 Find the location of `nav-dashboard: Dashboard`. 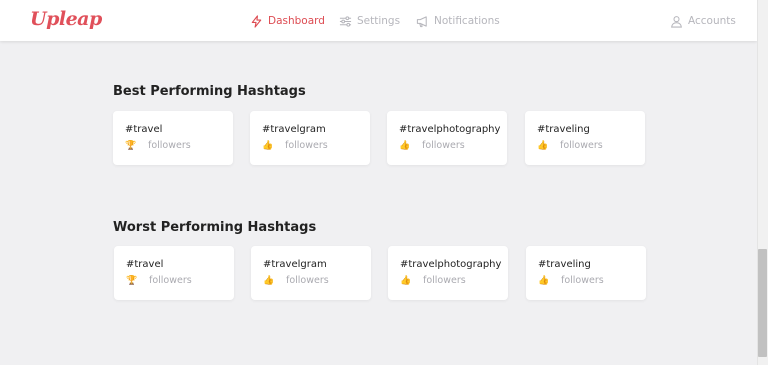

nav-dashboard: Dashboard is located at coordinates (287, 21).